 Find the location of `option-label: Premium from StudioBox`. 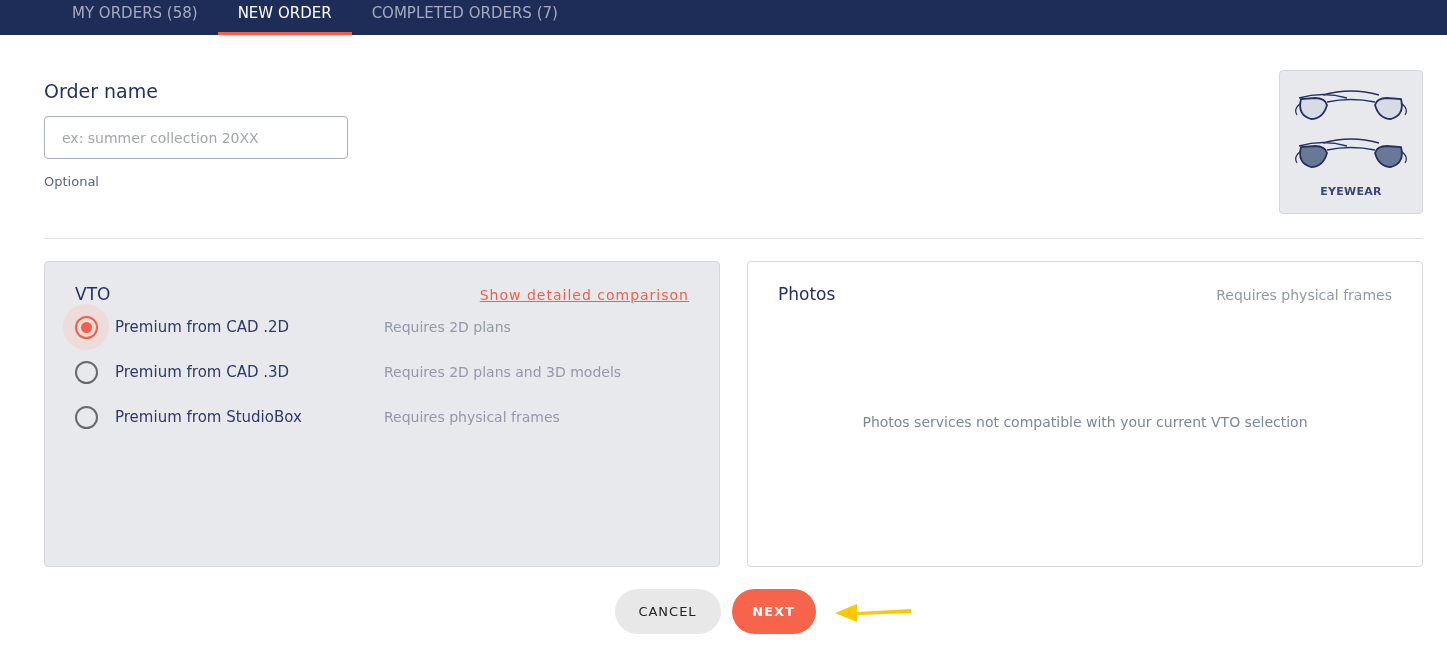

option-label: Premium from StudioBox is located at coordinates (209, 417).